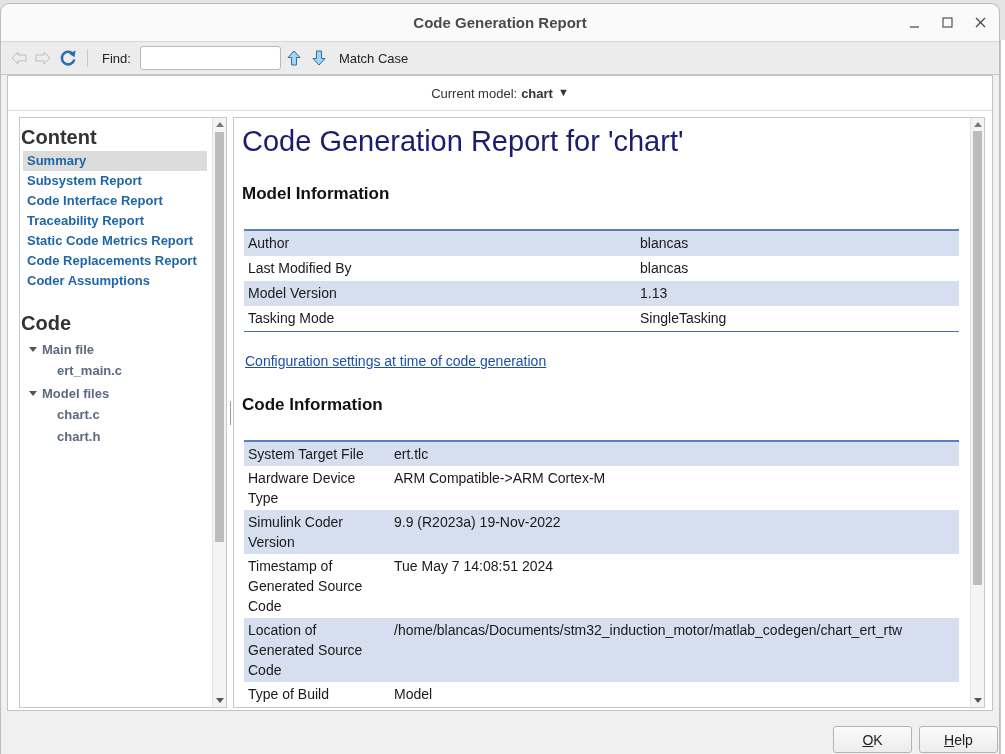 This screenshot has height=754, width=1005. Describe the element at coordinates (115, 241) in the screenshot. I see `nav-link: Static Code Metrics Report` at that location.